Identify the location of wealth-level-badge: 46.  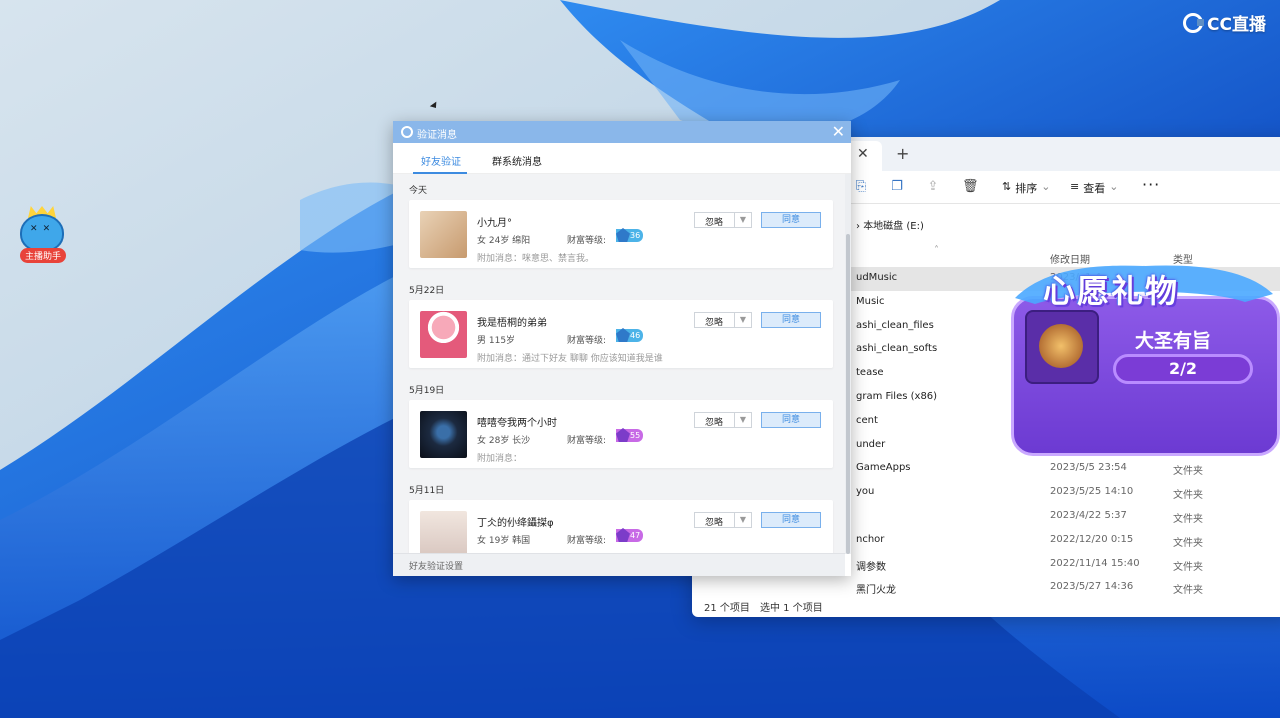
(630, 335).